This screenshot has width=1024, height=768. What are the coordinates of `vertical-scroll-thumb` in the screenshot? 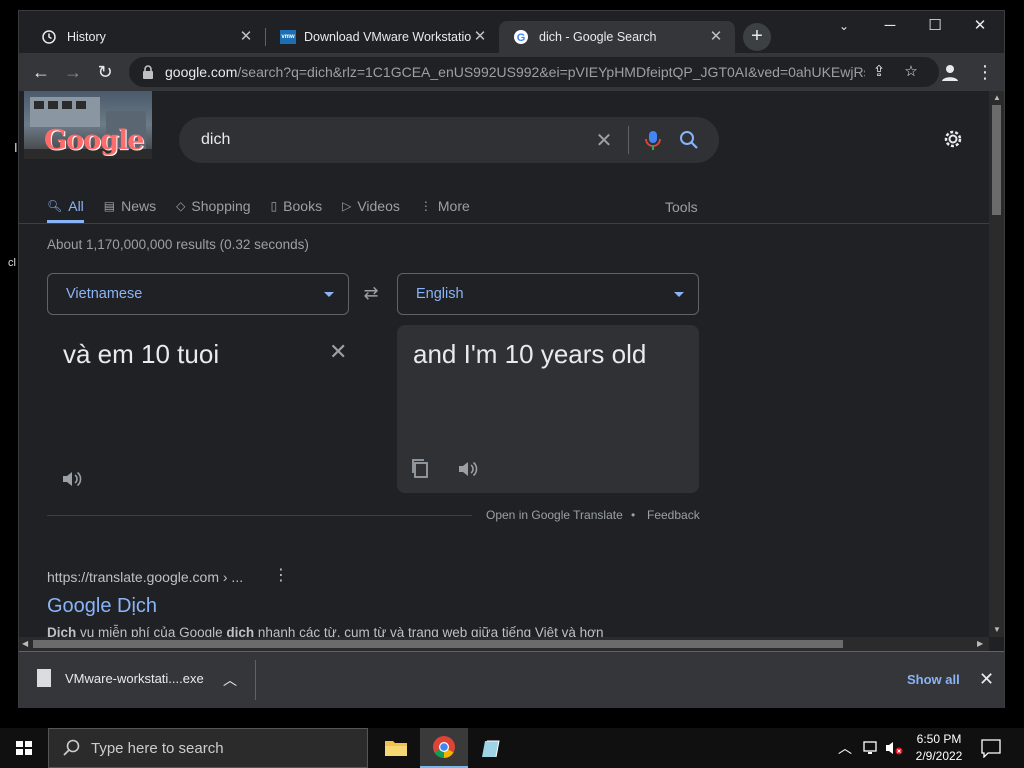 It's located at (996, 160).